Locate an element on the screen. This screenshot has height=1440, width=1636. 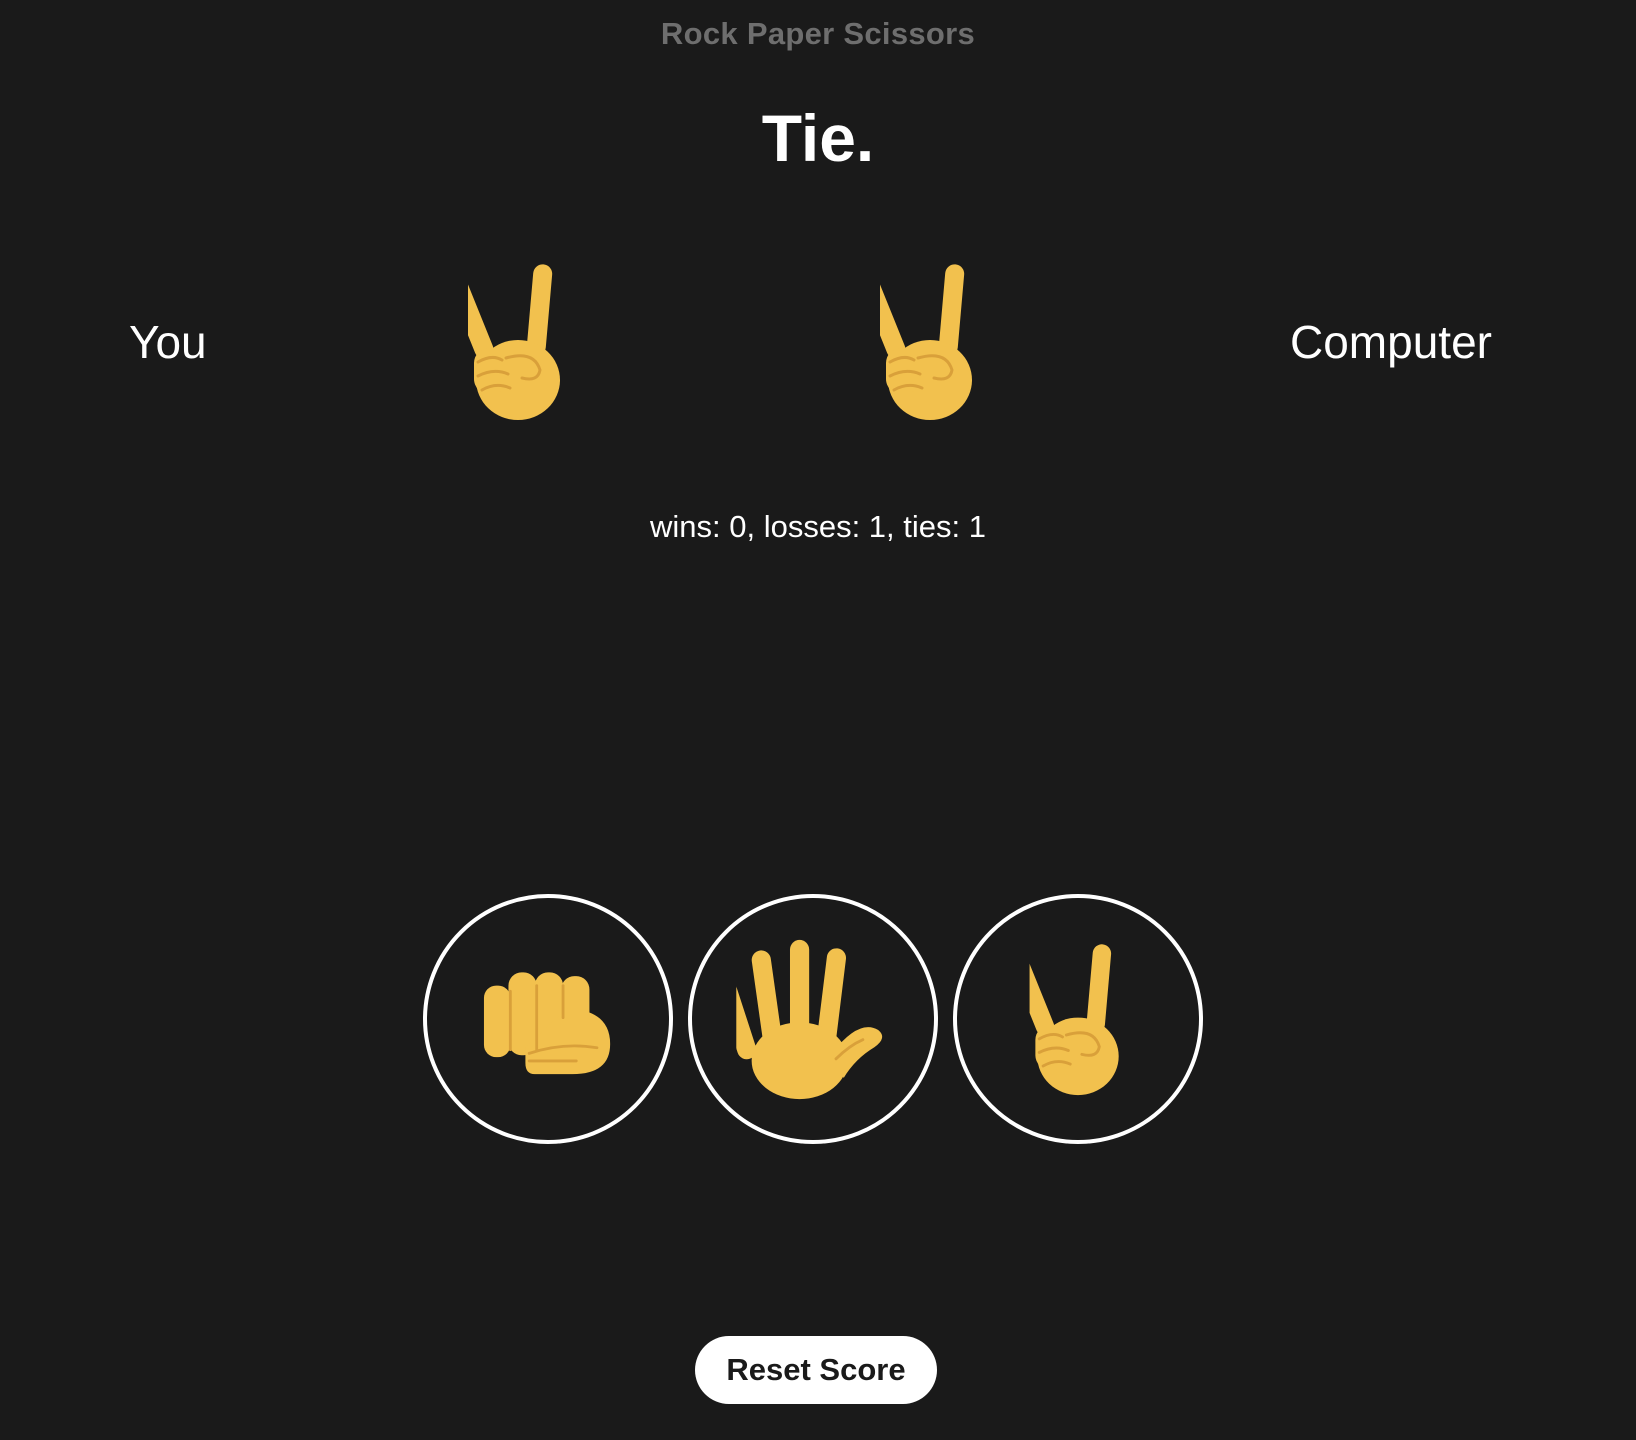
scissors-button is located at coordinates (1078, 1019).